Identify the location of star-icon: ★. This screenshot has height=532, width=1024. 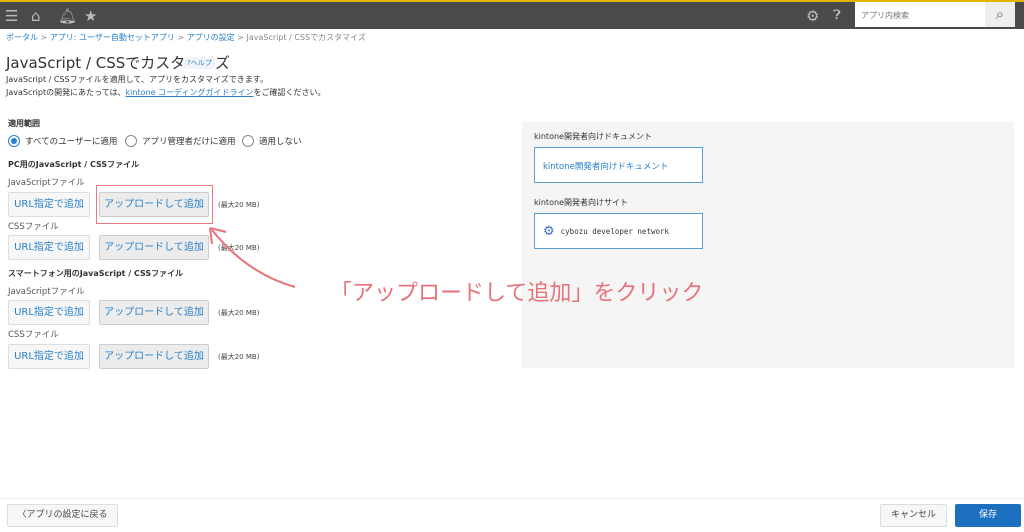
(90, 16).